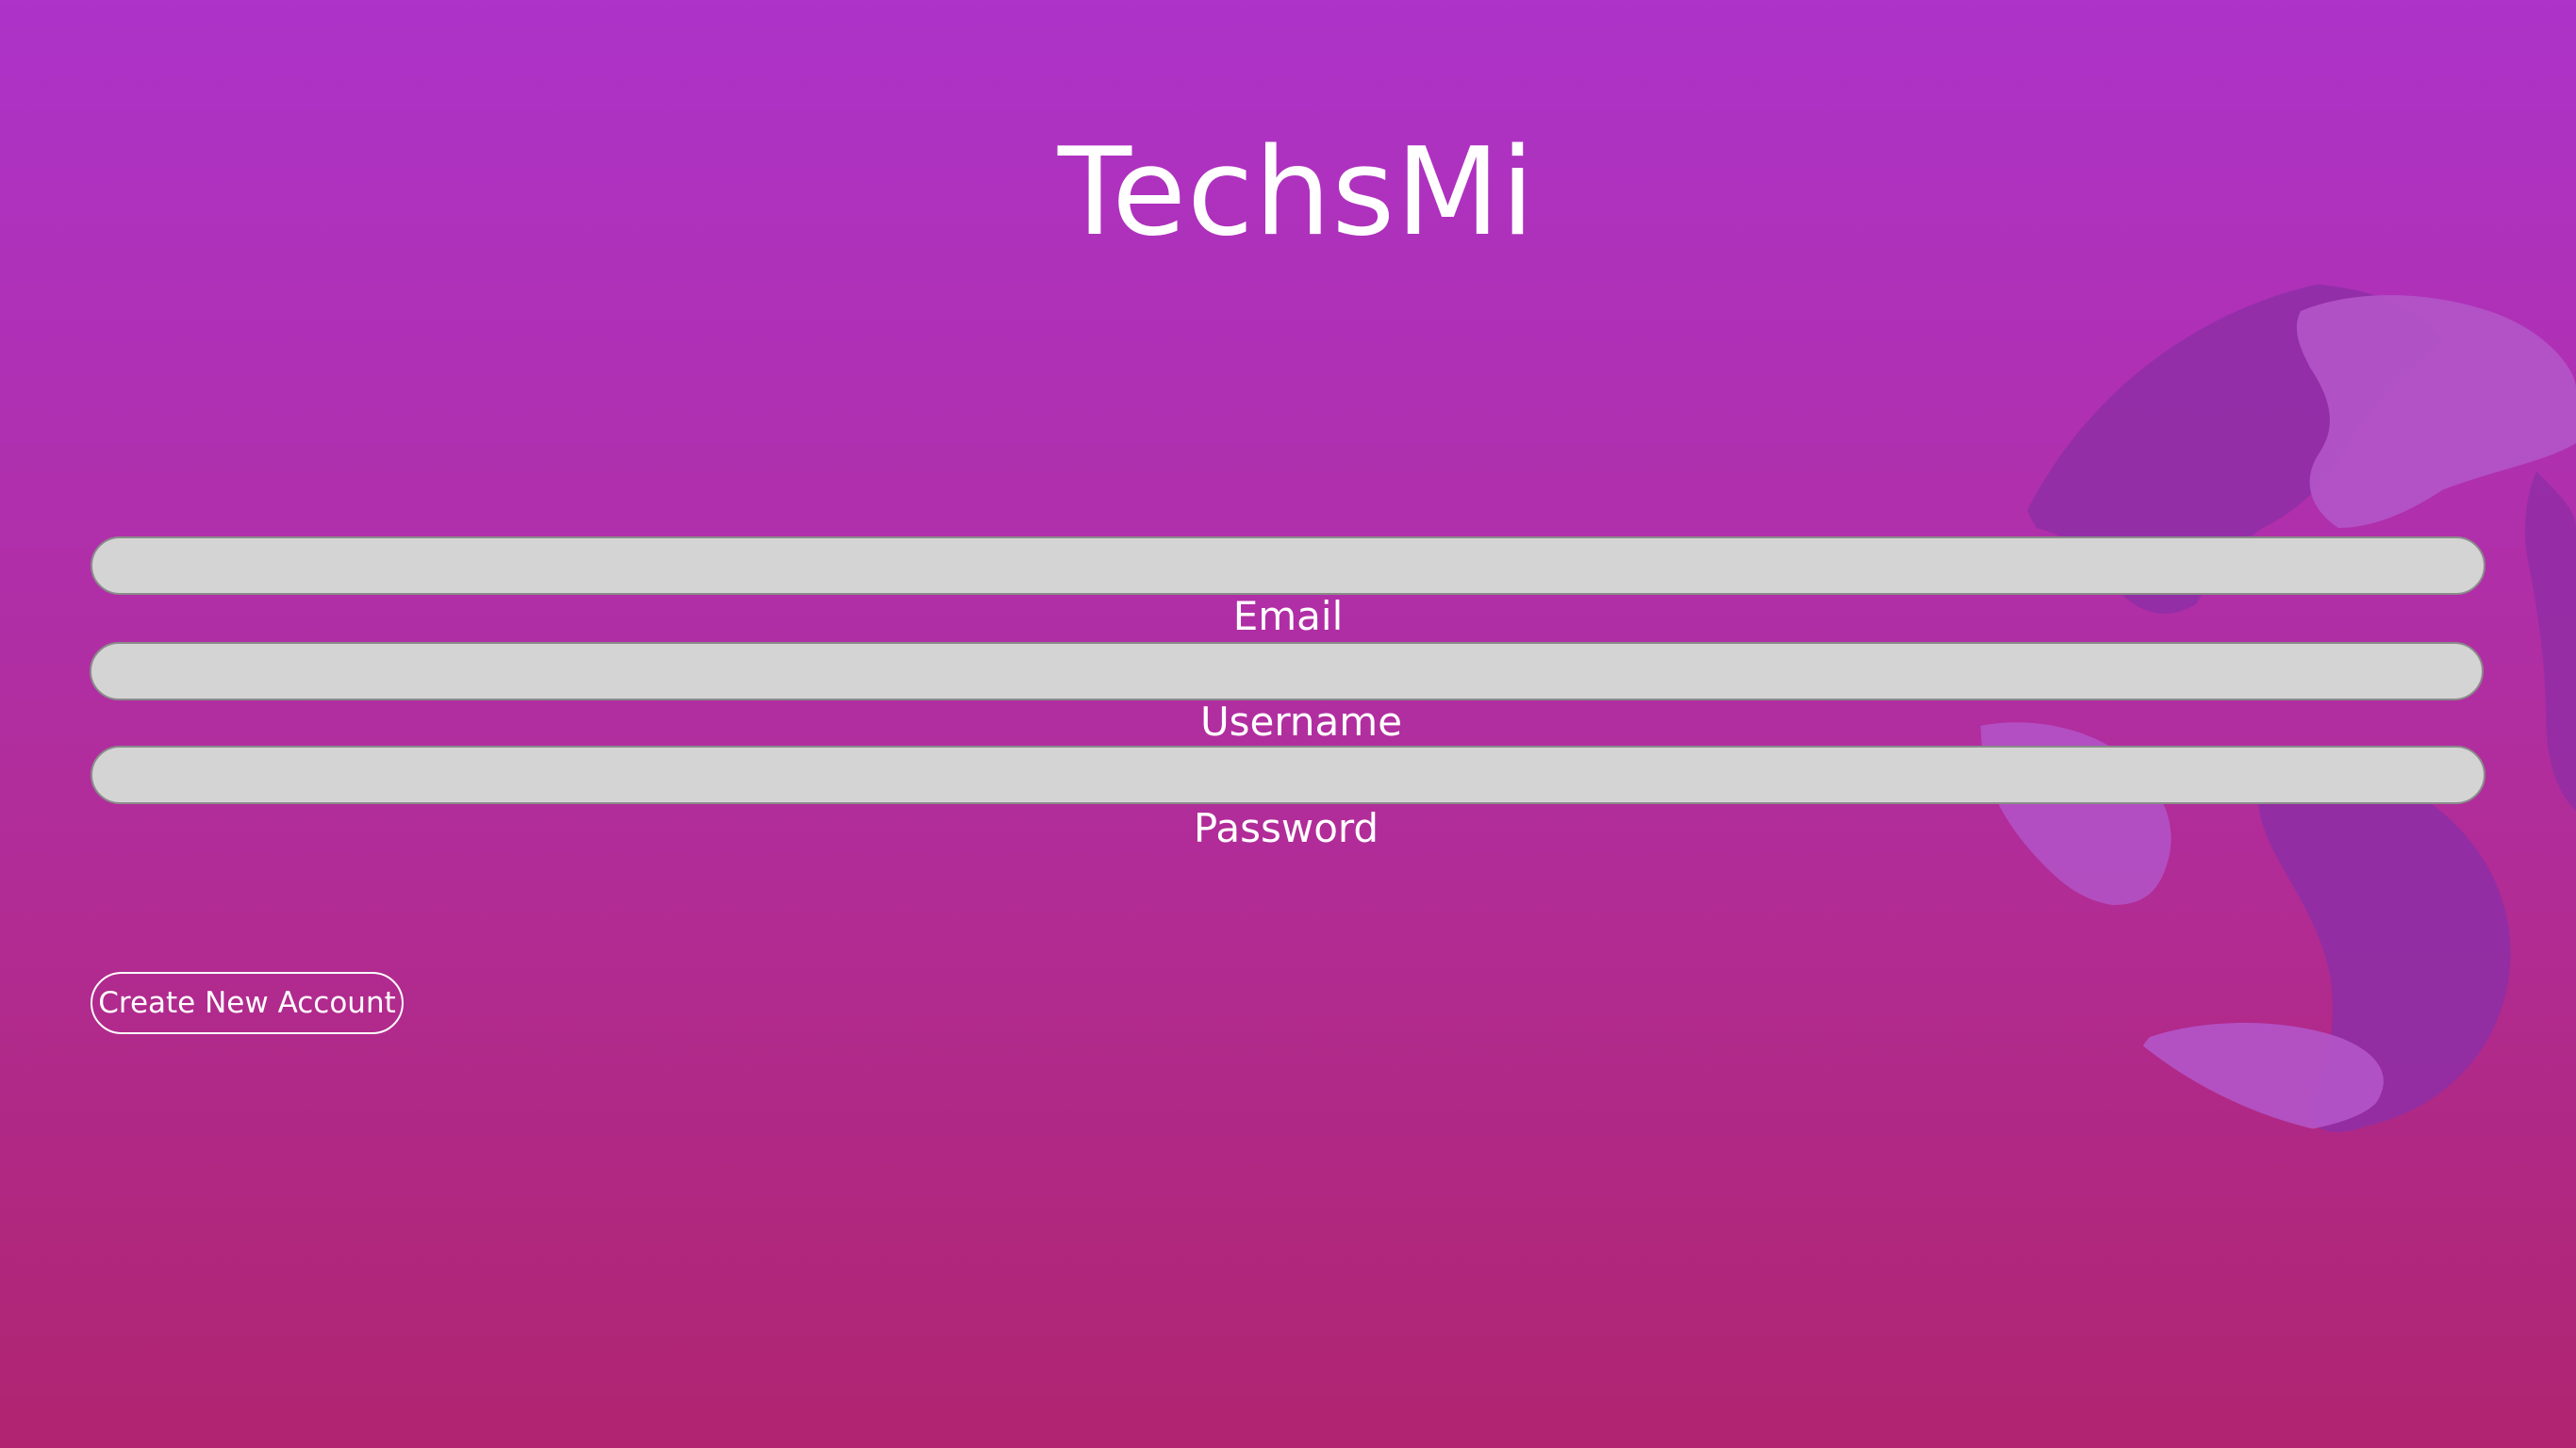  I want to click on username-field, so click(1287, 671).